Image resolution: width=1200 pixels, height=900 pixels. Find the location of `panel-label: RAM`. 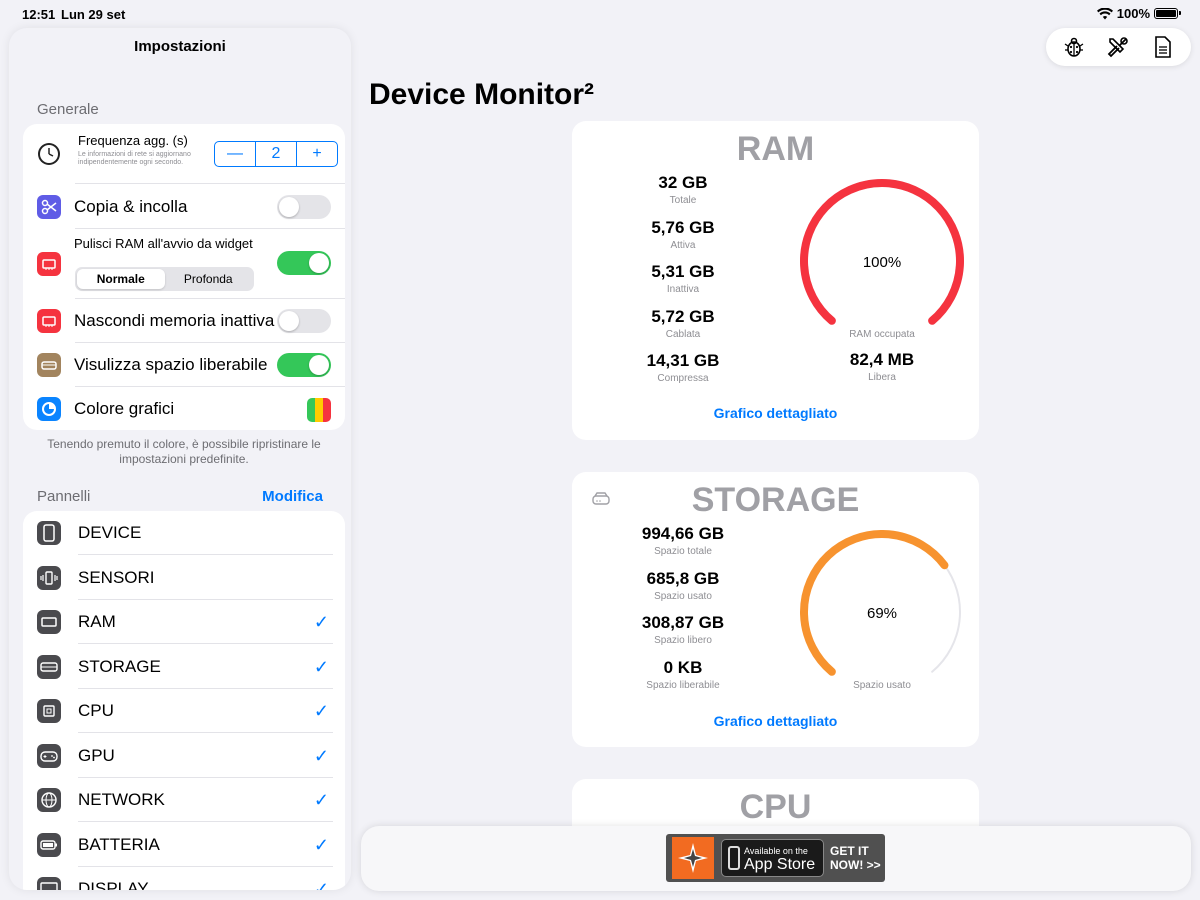

panel-label: RAM is located at coordinates (97, 621).